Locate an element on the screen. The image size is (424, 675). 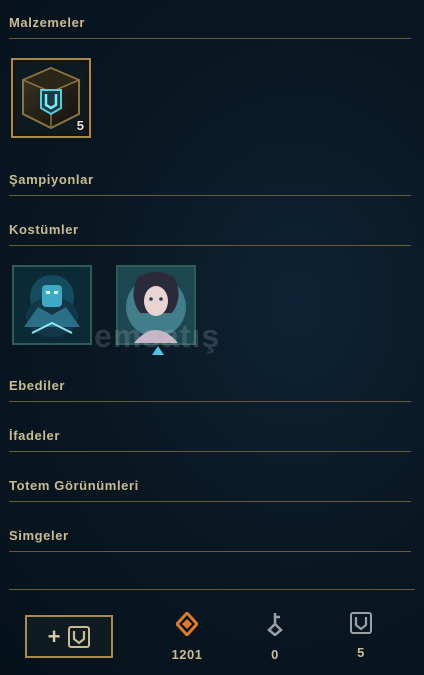
orange-essence-amount: 1201 is located at coordinates (187, 654).